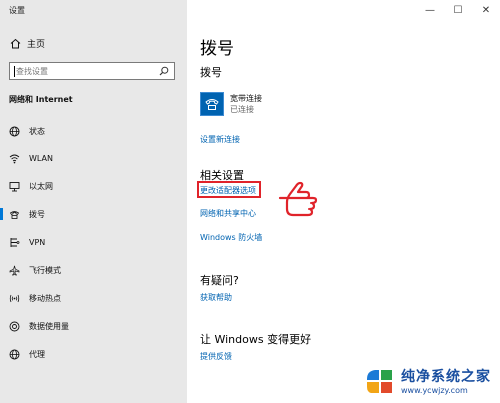 Image resolution: width=500 pixels, height=403 pixels. What do you see at coordinates (41, 158) in the screenshot?
I see `sidebar-item-label: WLAN` at bounding box center [41, 158].